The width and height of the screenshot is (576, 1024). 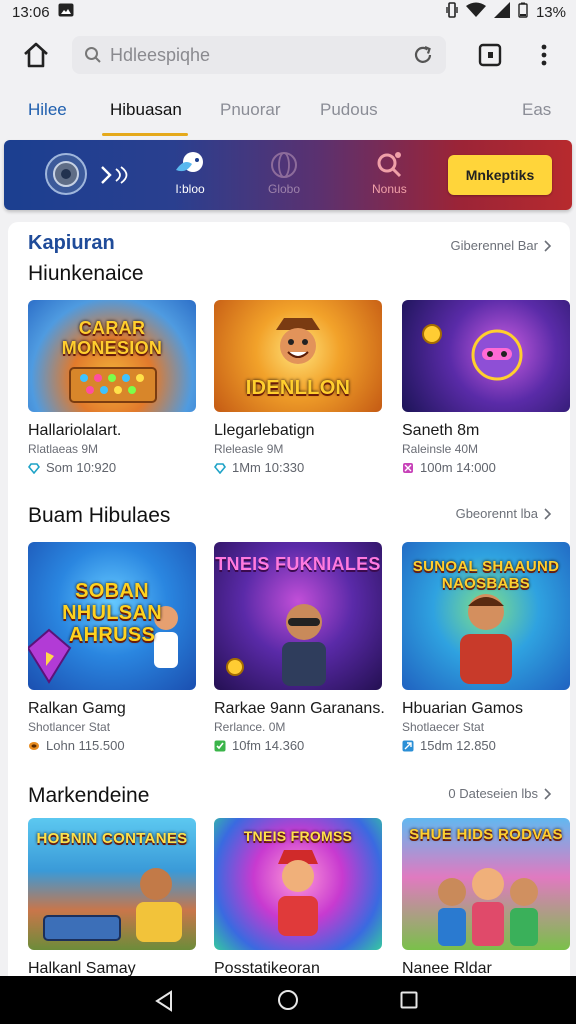 I want to click on more-vert-icon, so click(x=544, y=55).